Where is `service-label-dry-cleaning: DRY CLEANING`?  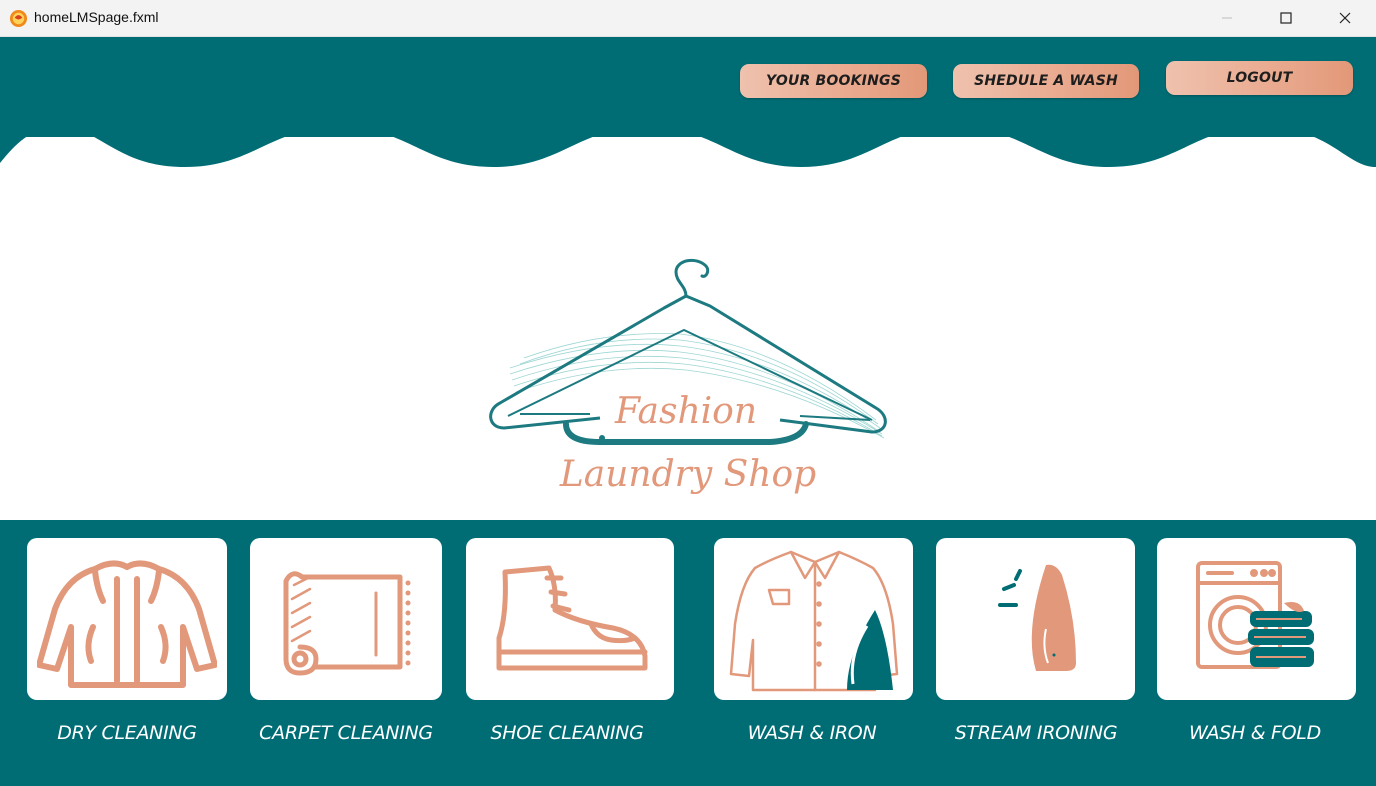
service-label-dry-cleaning: DRY CLEANING is located at coordinates (127, 733).